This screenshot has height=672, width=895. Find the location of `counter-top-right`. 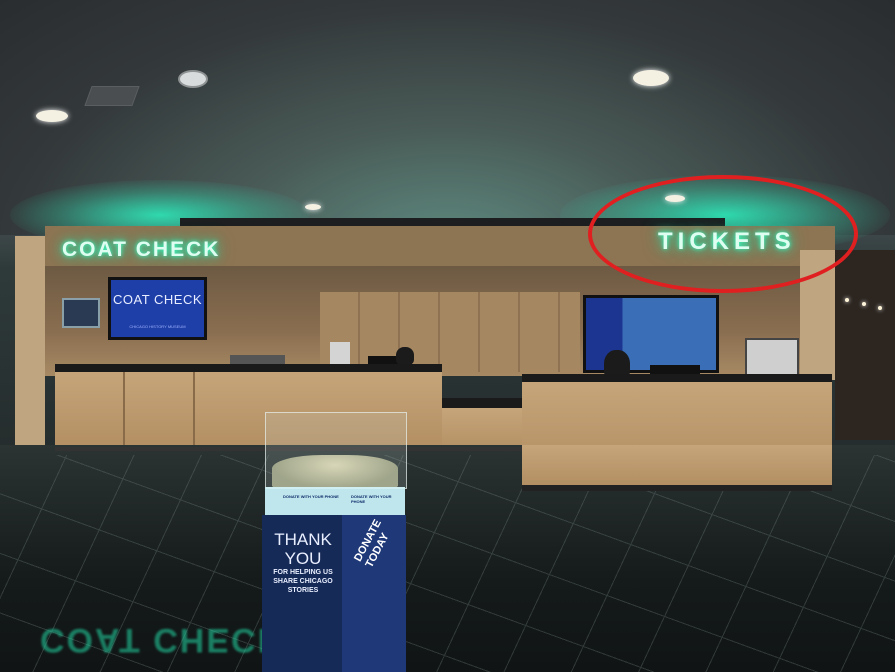

counter-top-right is located at coordinates (677, 378).